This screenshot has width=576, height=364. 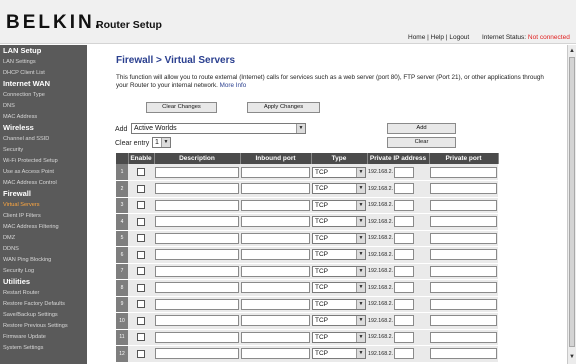 I want to click on home-link: Home, so click(x=416, y=37).